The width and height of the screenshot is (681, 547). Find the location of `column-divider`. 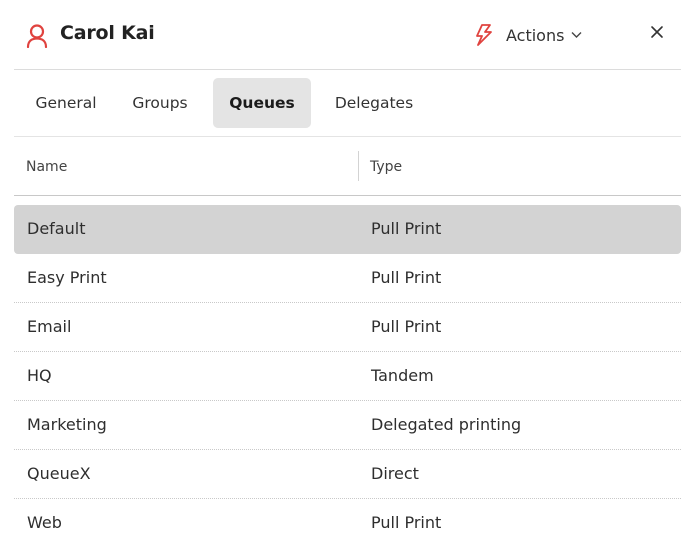

column-divider is located at coordinates (358, 166).